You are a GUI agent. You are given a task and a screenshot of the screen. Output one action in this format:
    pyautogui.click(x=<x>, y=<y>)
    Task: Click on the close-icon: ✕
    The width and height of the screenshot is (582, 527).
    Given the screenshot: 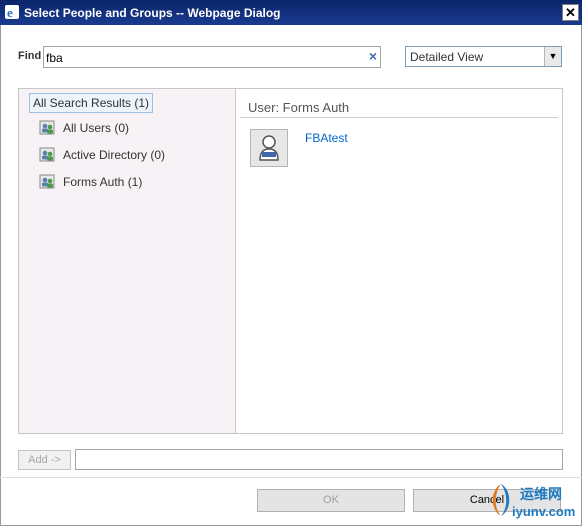 What is the action you would take?
    pyautogui.click(x=570, y=12)
    